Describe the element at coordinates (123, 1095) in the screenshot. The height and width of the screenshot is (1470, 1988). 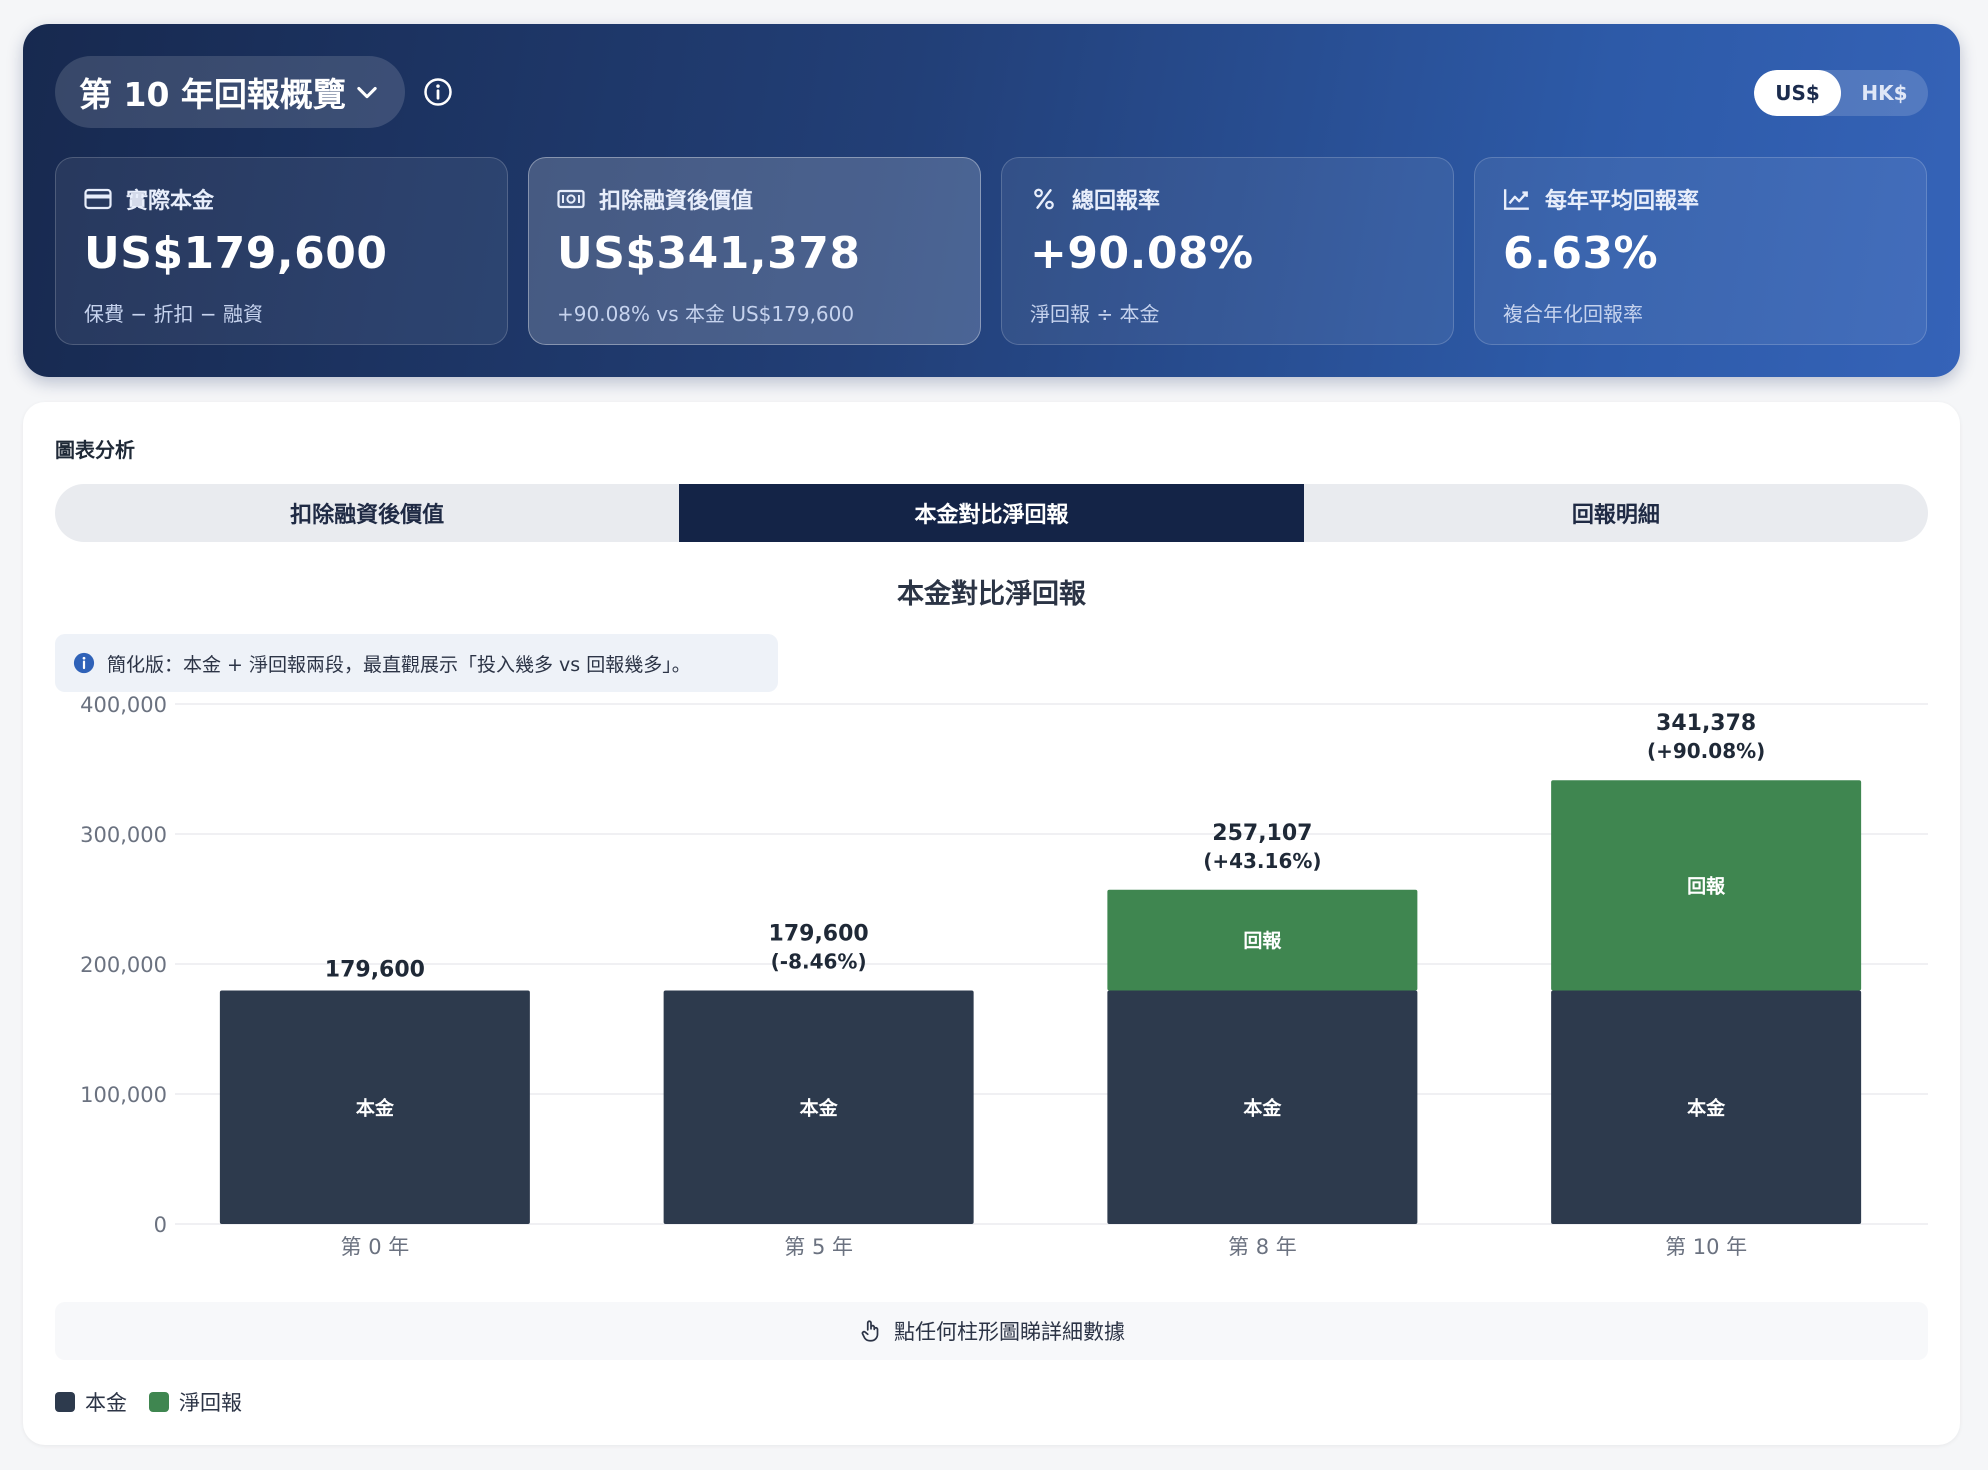
I see `y-tick-label: 100,000` at that location.